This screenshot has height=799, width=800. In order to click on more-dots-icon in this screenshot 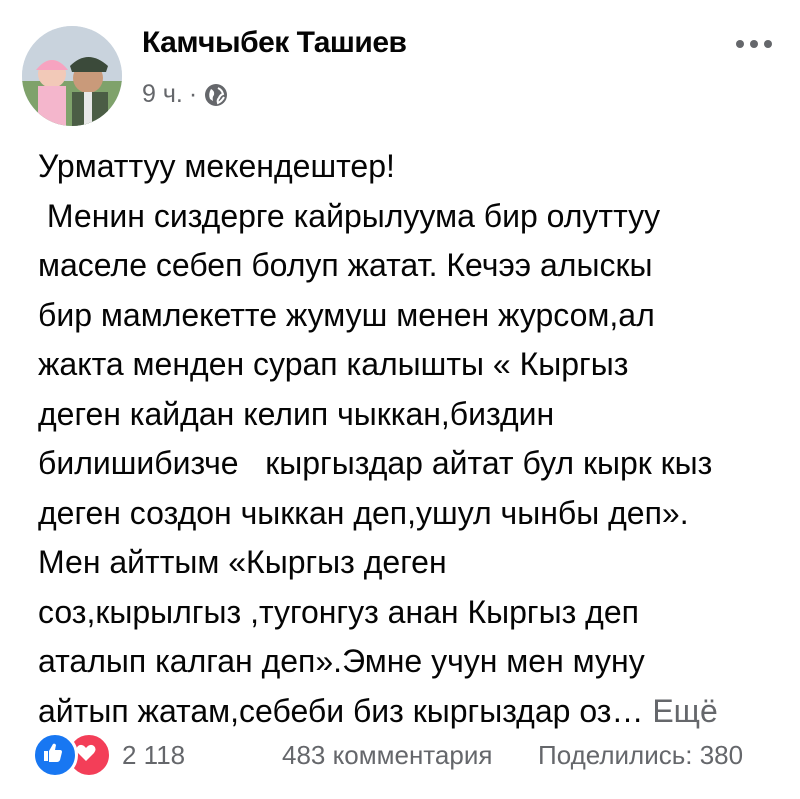, I will do `click(740, 44)`.